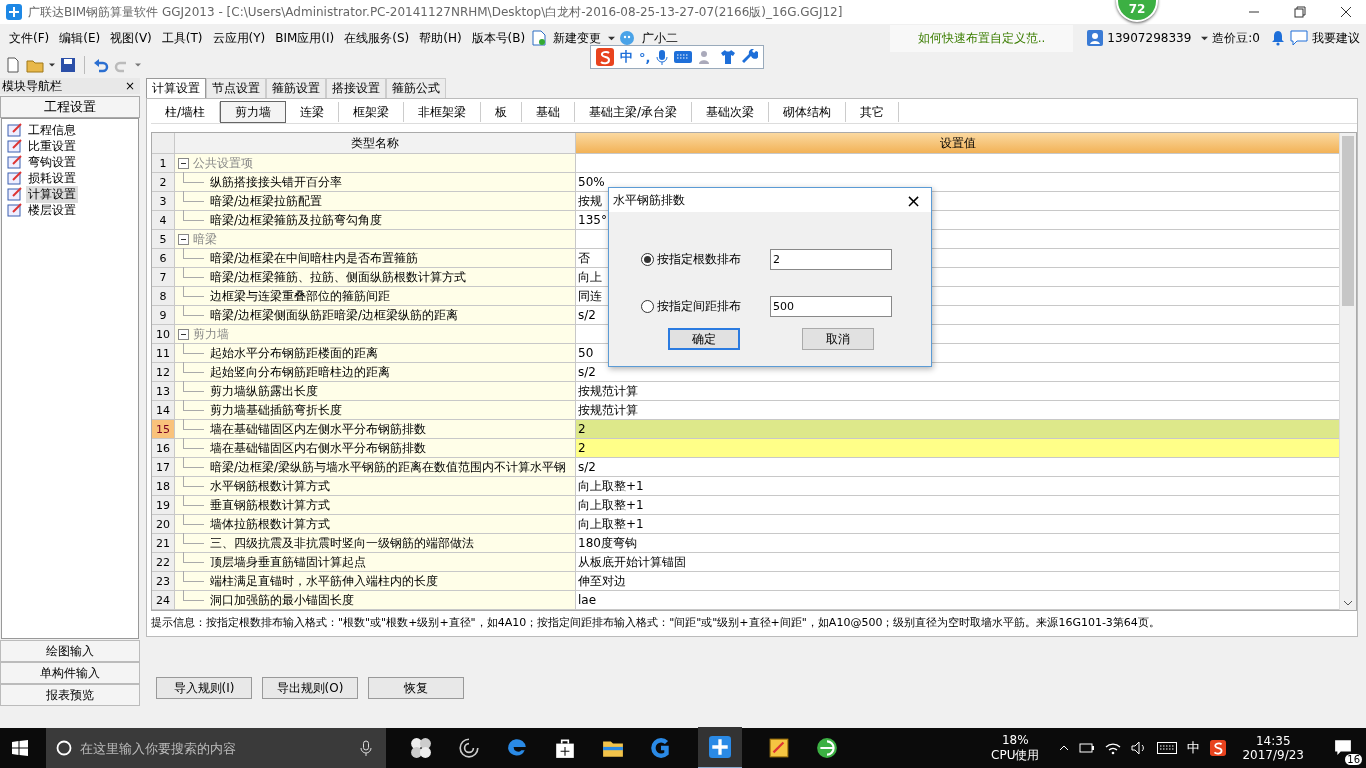  Describe the element at coordinates (253, 112) in the screenshot. I see `sub-tab: 剪力墙` at that location.